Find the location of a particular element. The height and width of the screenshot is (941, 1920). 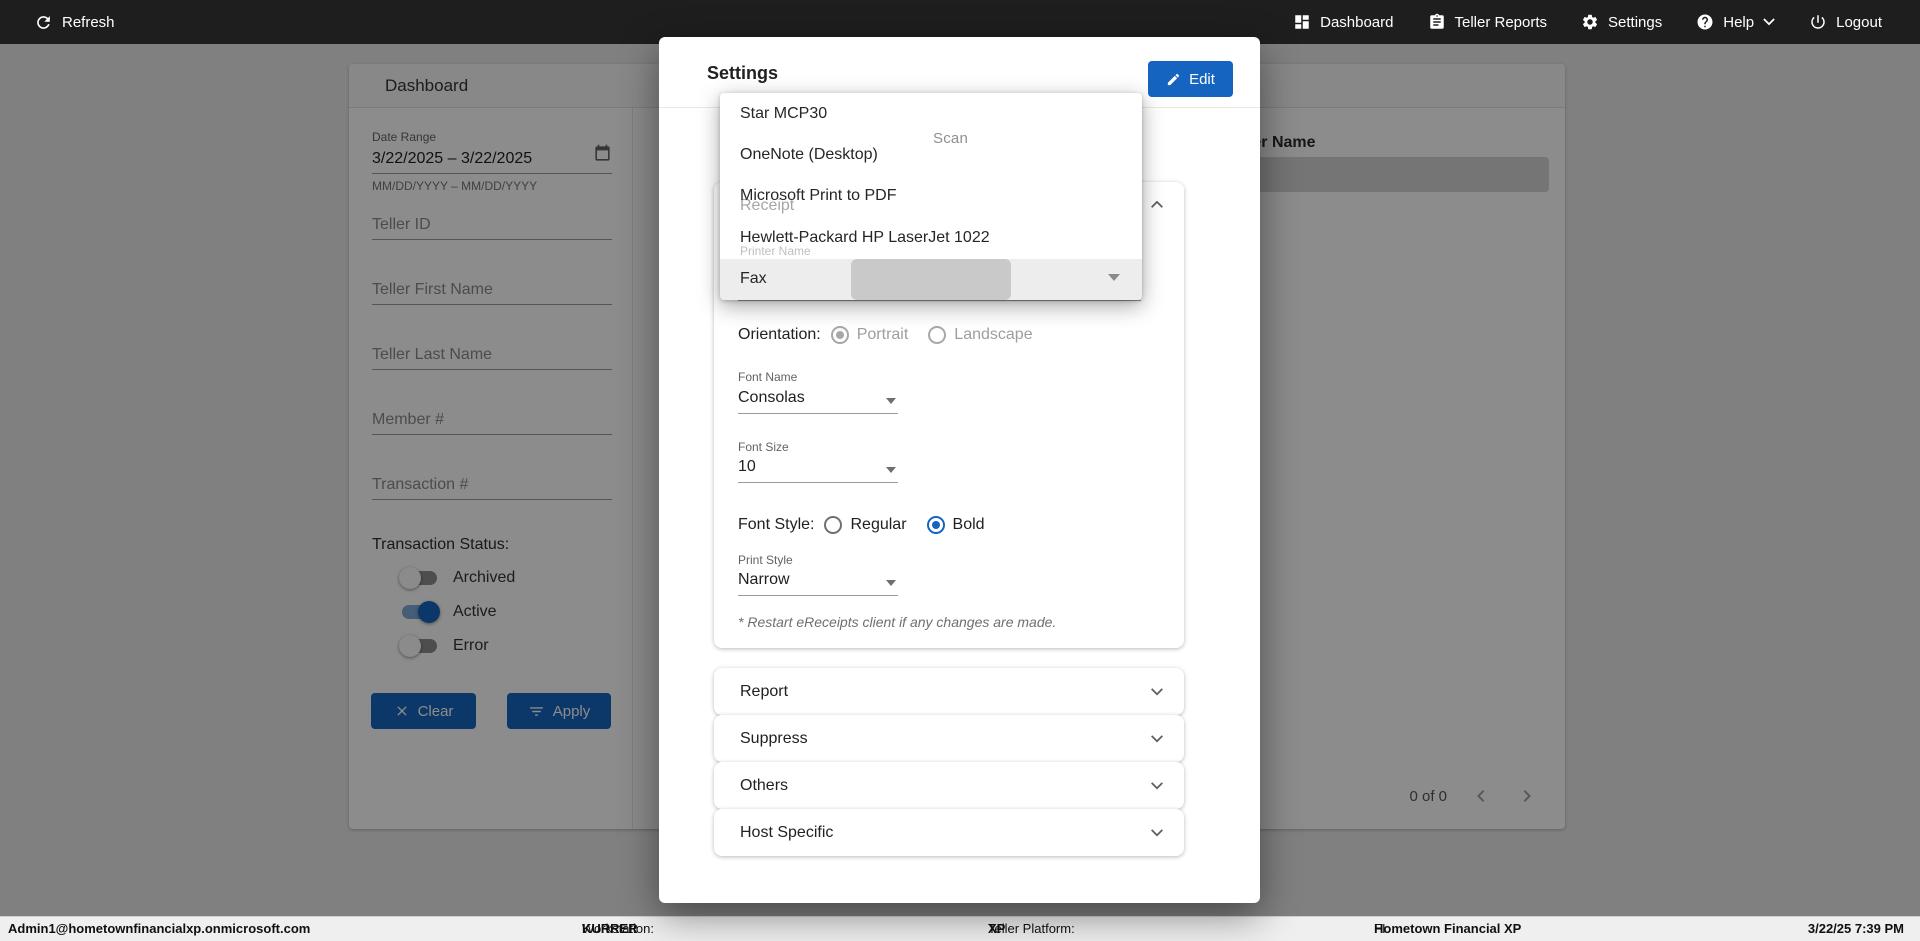

font-name-select: Consolas is located at coordinates (818, 400).